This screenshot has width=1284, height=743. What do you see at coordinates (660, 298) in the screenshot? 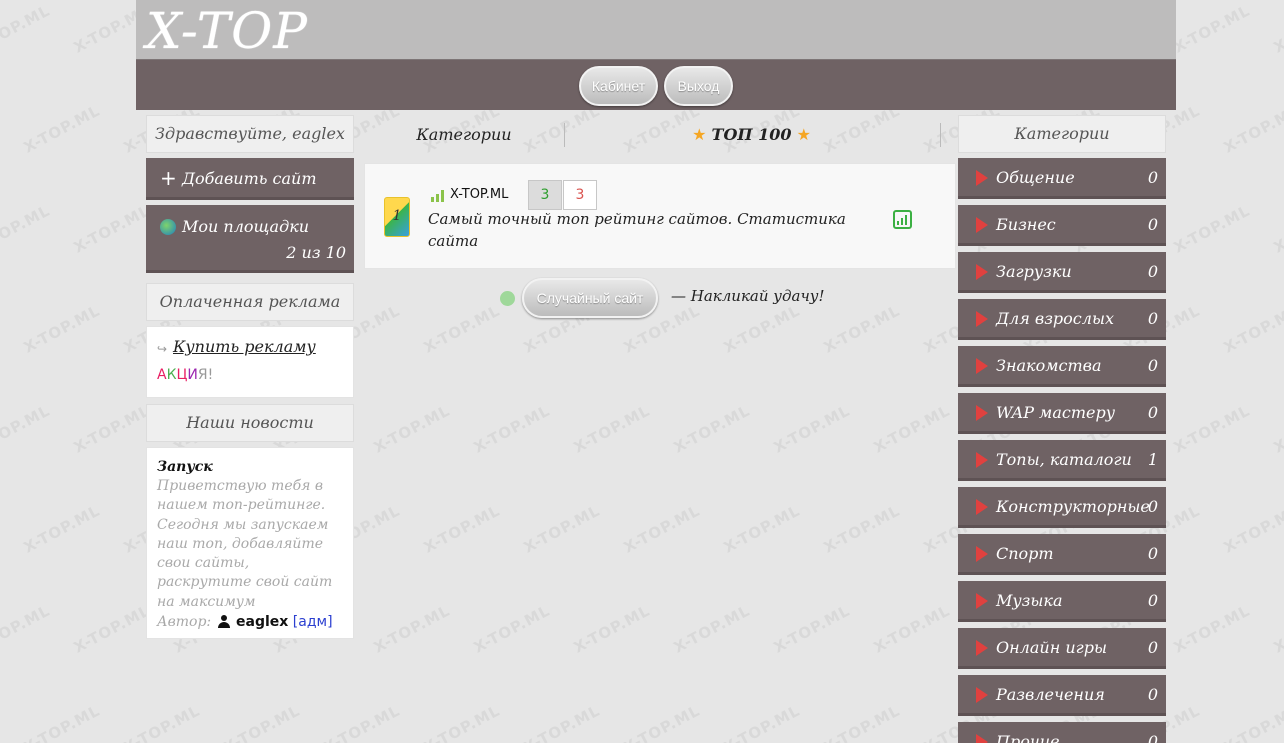
I see `random-site-row: Случайный сайт — Накликай удачу!` at bounding box center [660, 298].